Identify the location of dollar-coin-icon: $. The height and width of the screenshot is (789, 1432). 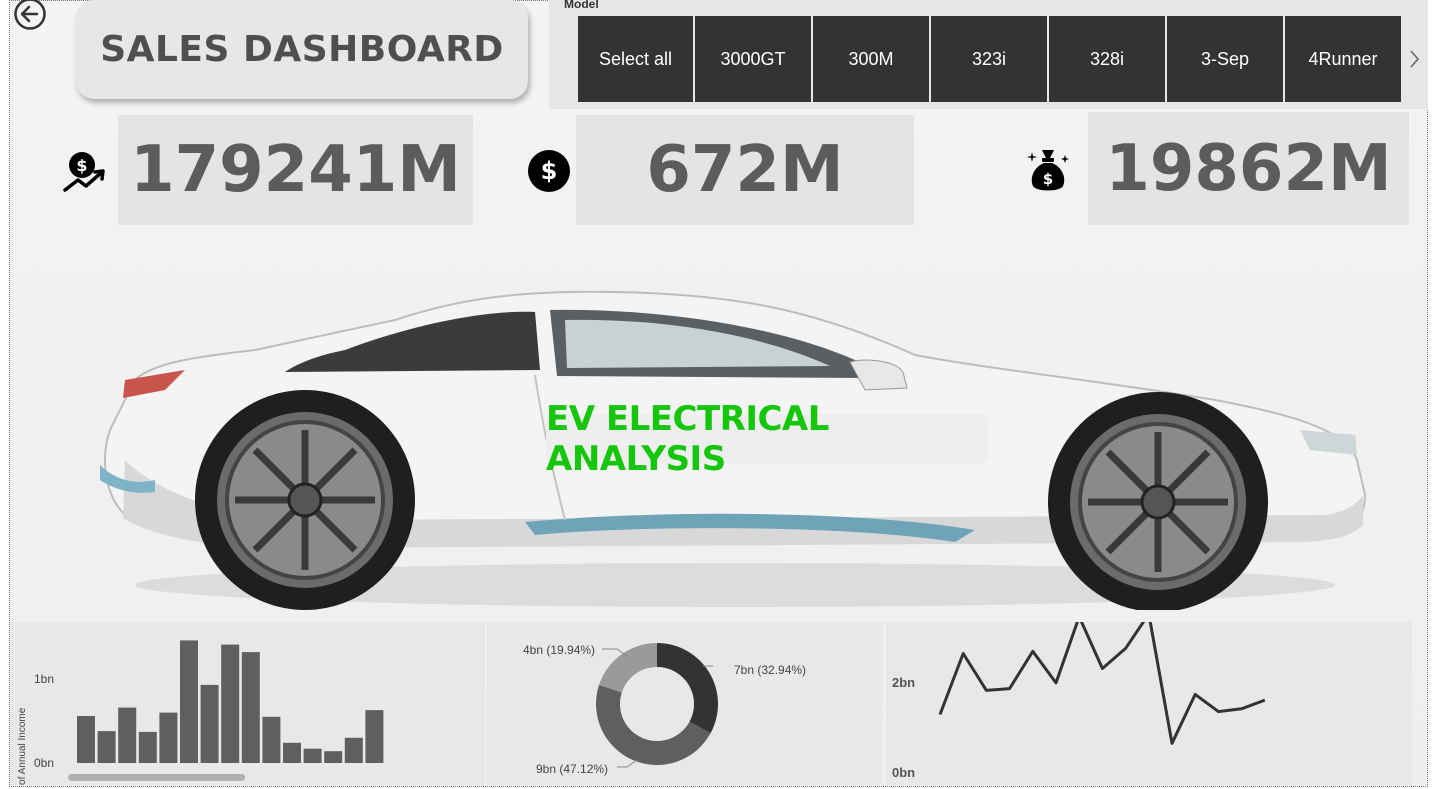
(549, 171).